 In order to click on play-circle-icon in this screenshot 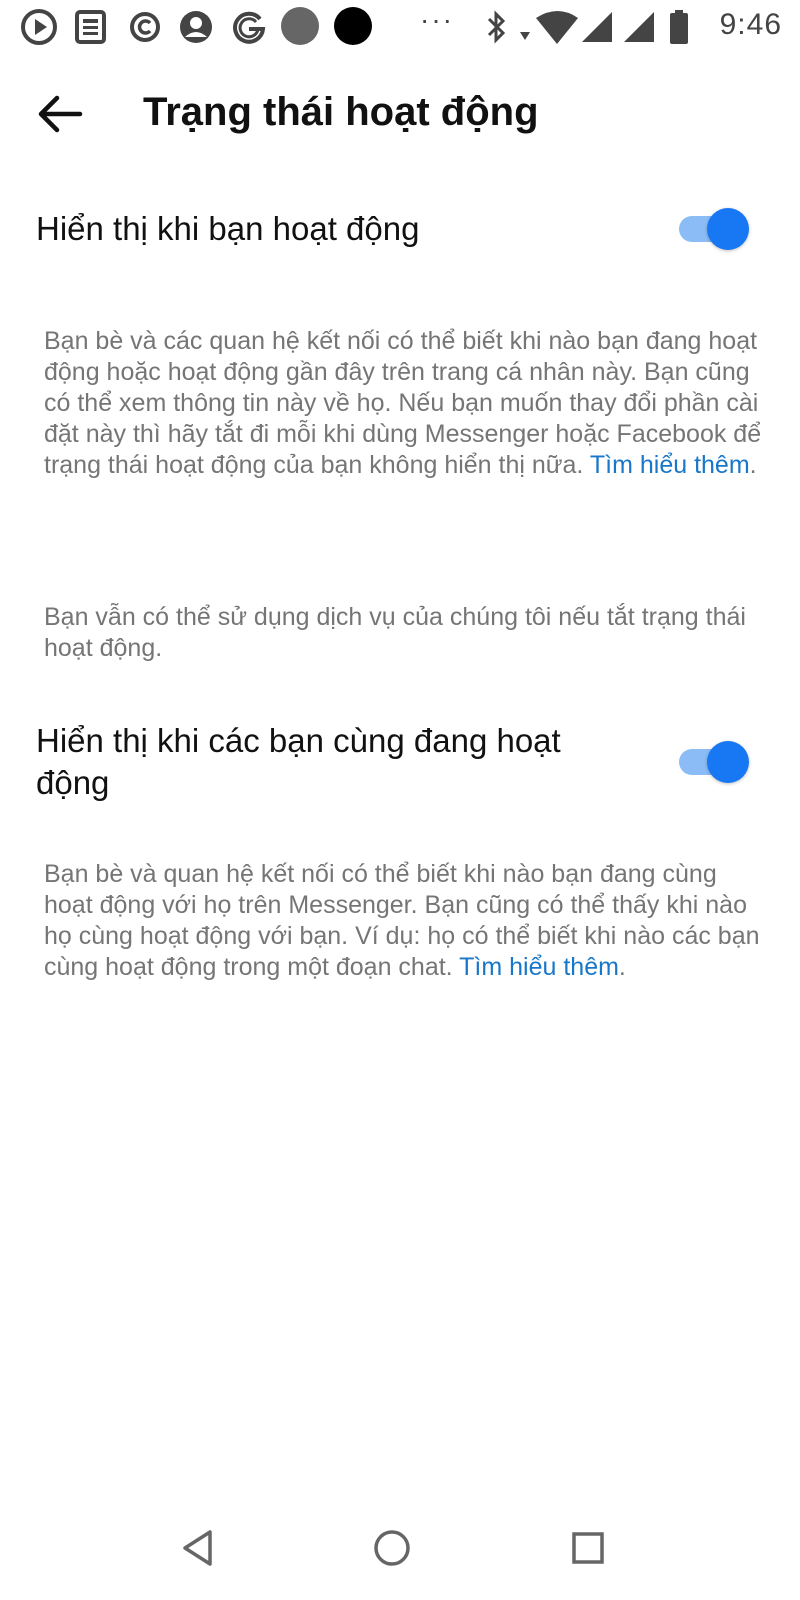, I will do `click(39, 29)`.